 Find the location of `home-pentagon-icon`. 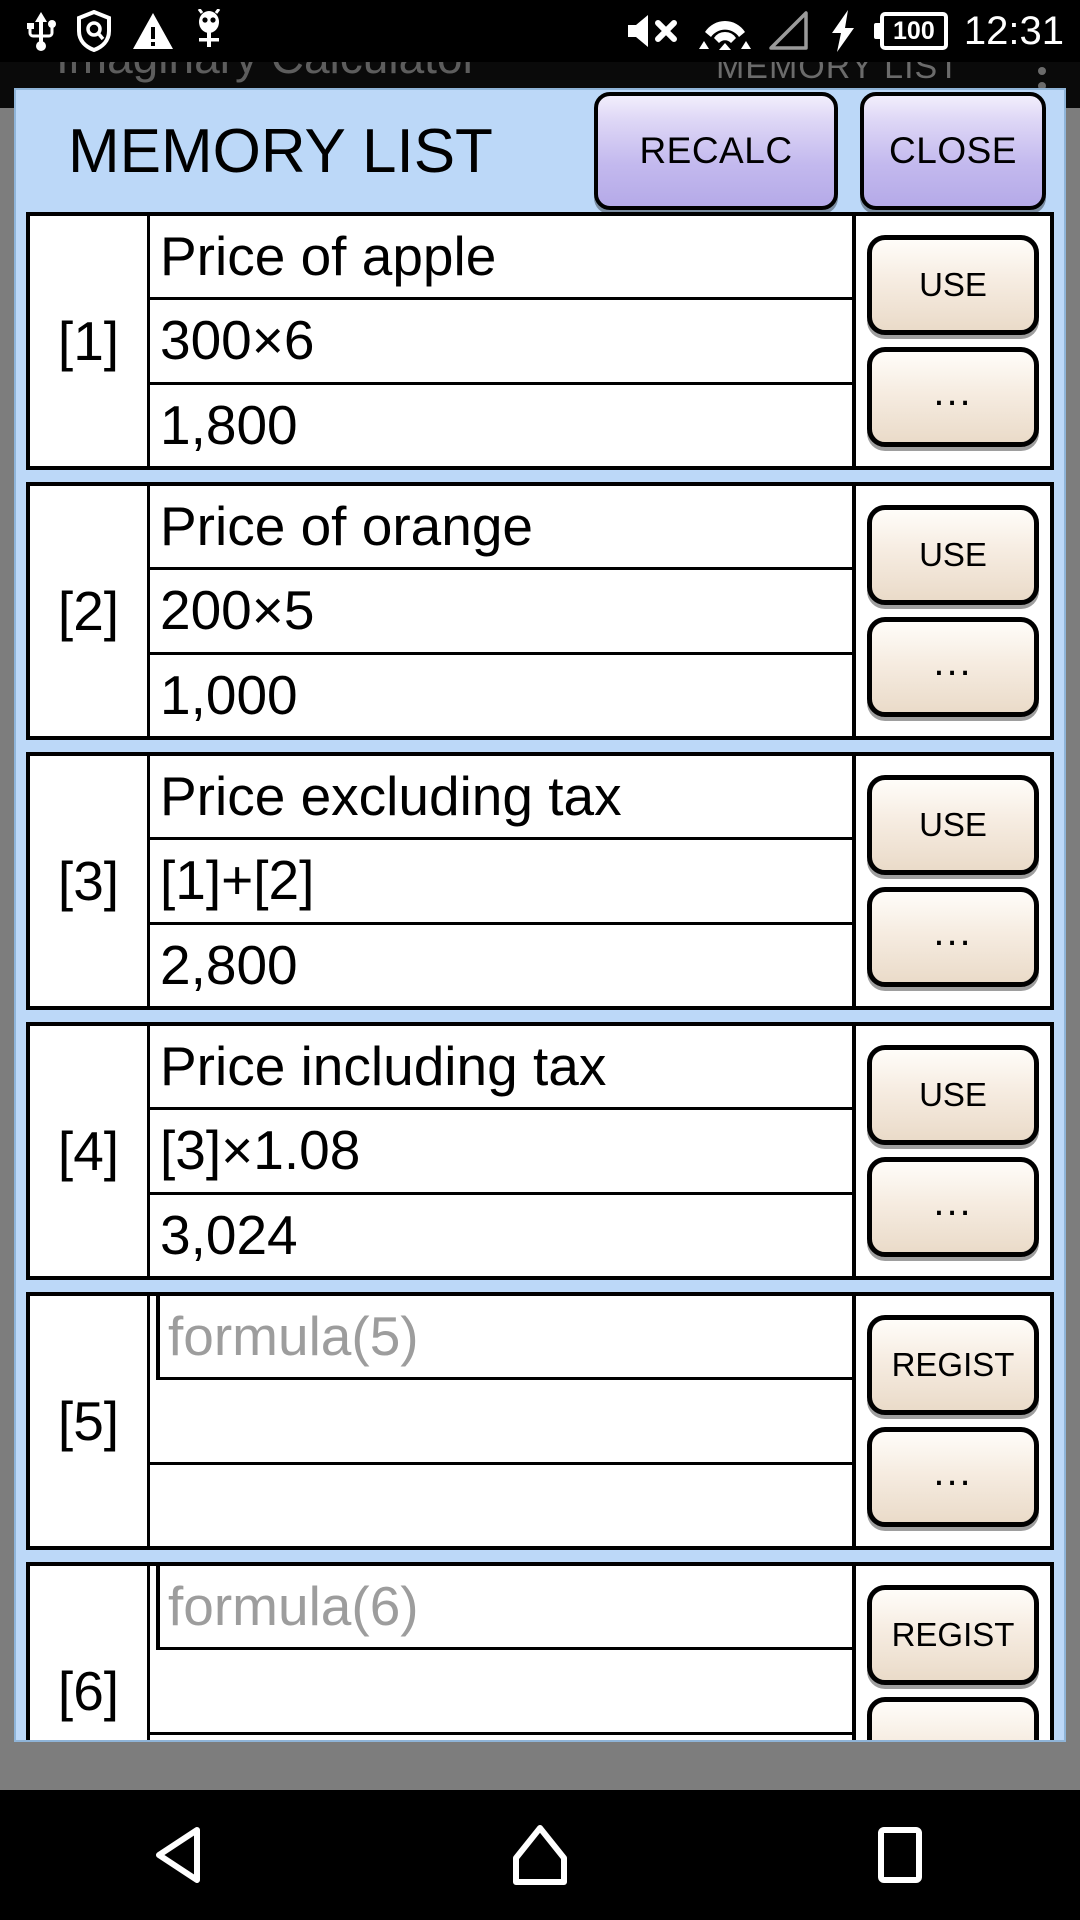

home-pentagon-icon is located at coordinates (540, 1855).